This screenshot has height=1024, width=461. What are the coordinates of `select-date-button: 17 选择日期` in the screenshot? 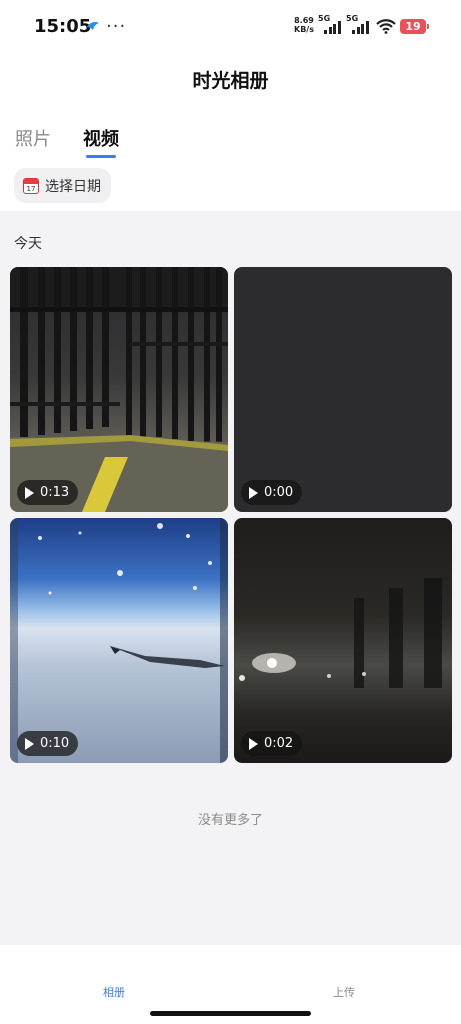 It's located at (62, 185).